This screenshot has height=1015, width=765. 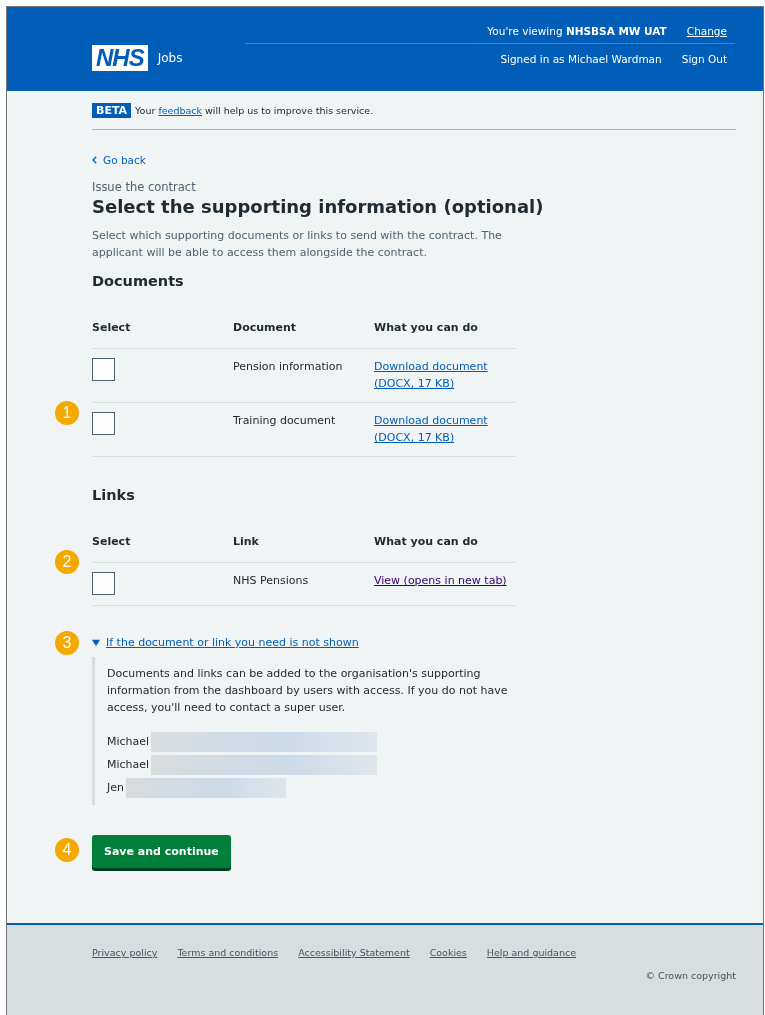 I want to click on feedback-link: feedback, so click(x=180, y=110).